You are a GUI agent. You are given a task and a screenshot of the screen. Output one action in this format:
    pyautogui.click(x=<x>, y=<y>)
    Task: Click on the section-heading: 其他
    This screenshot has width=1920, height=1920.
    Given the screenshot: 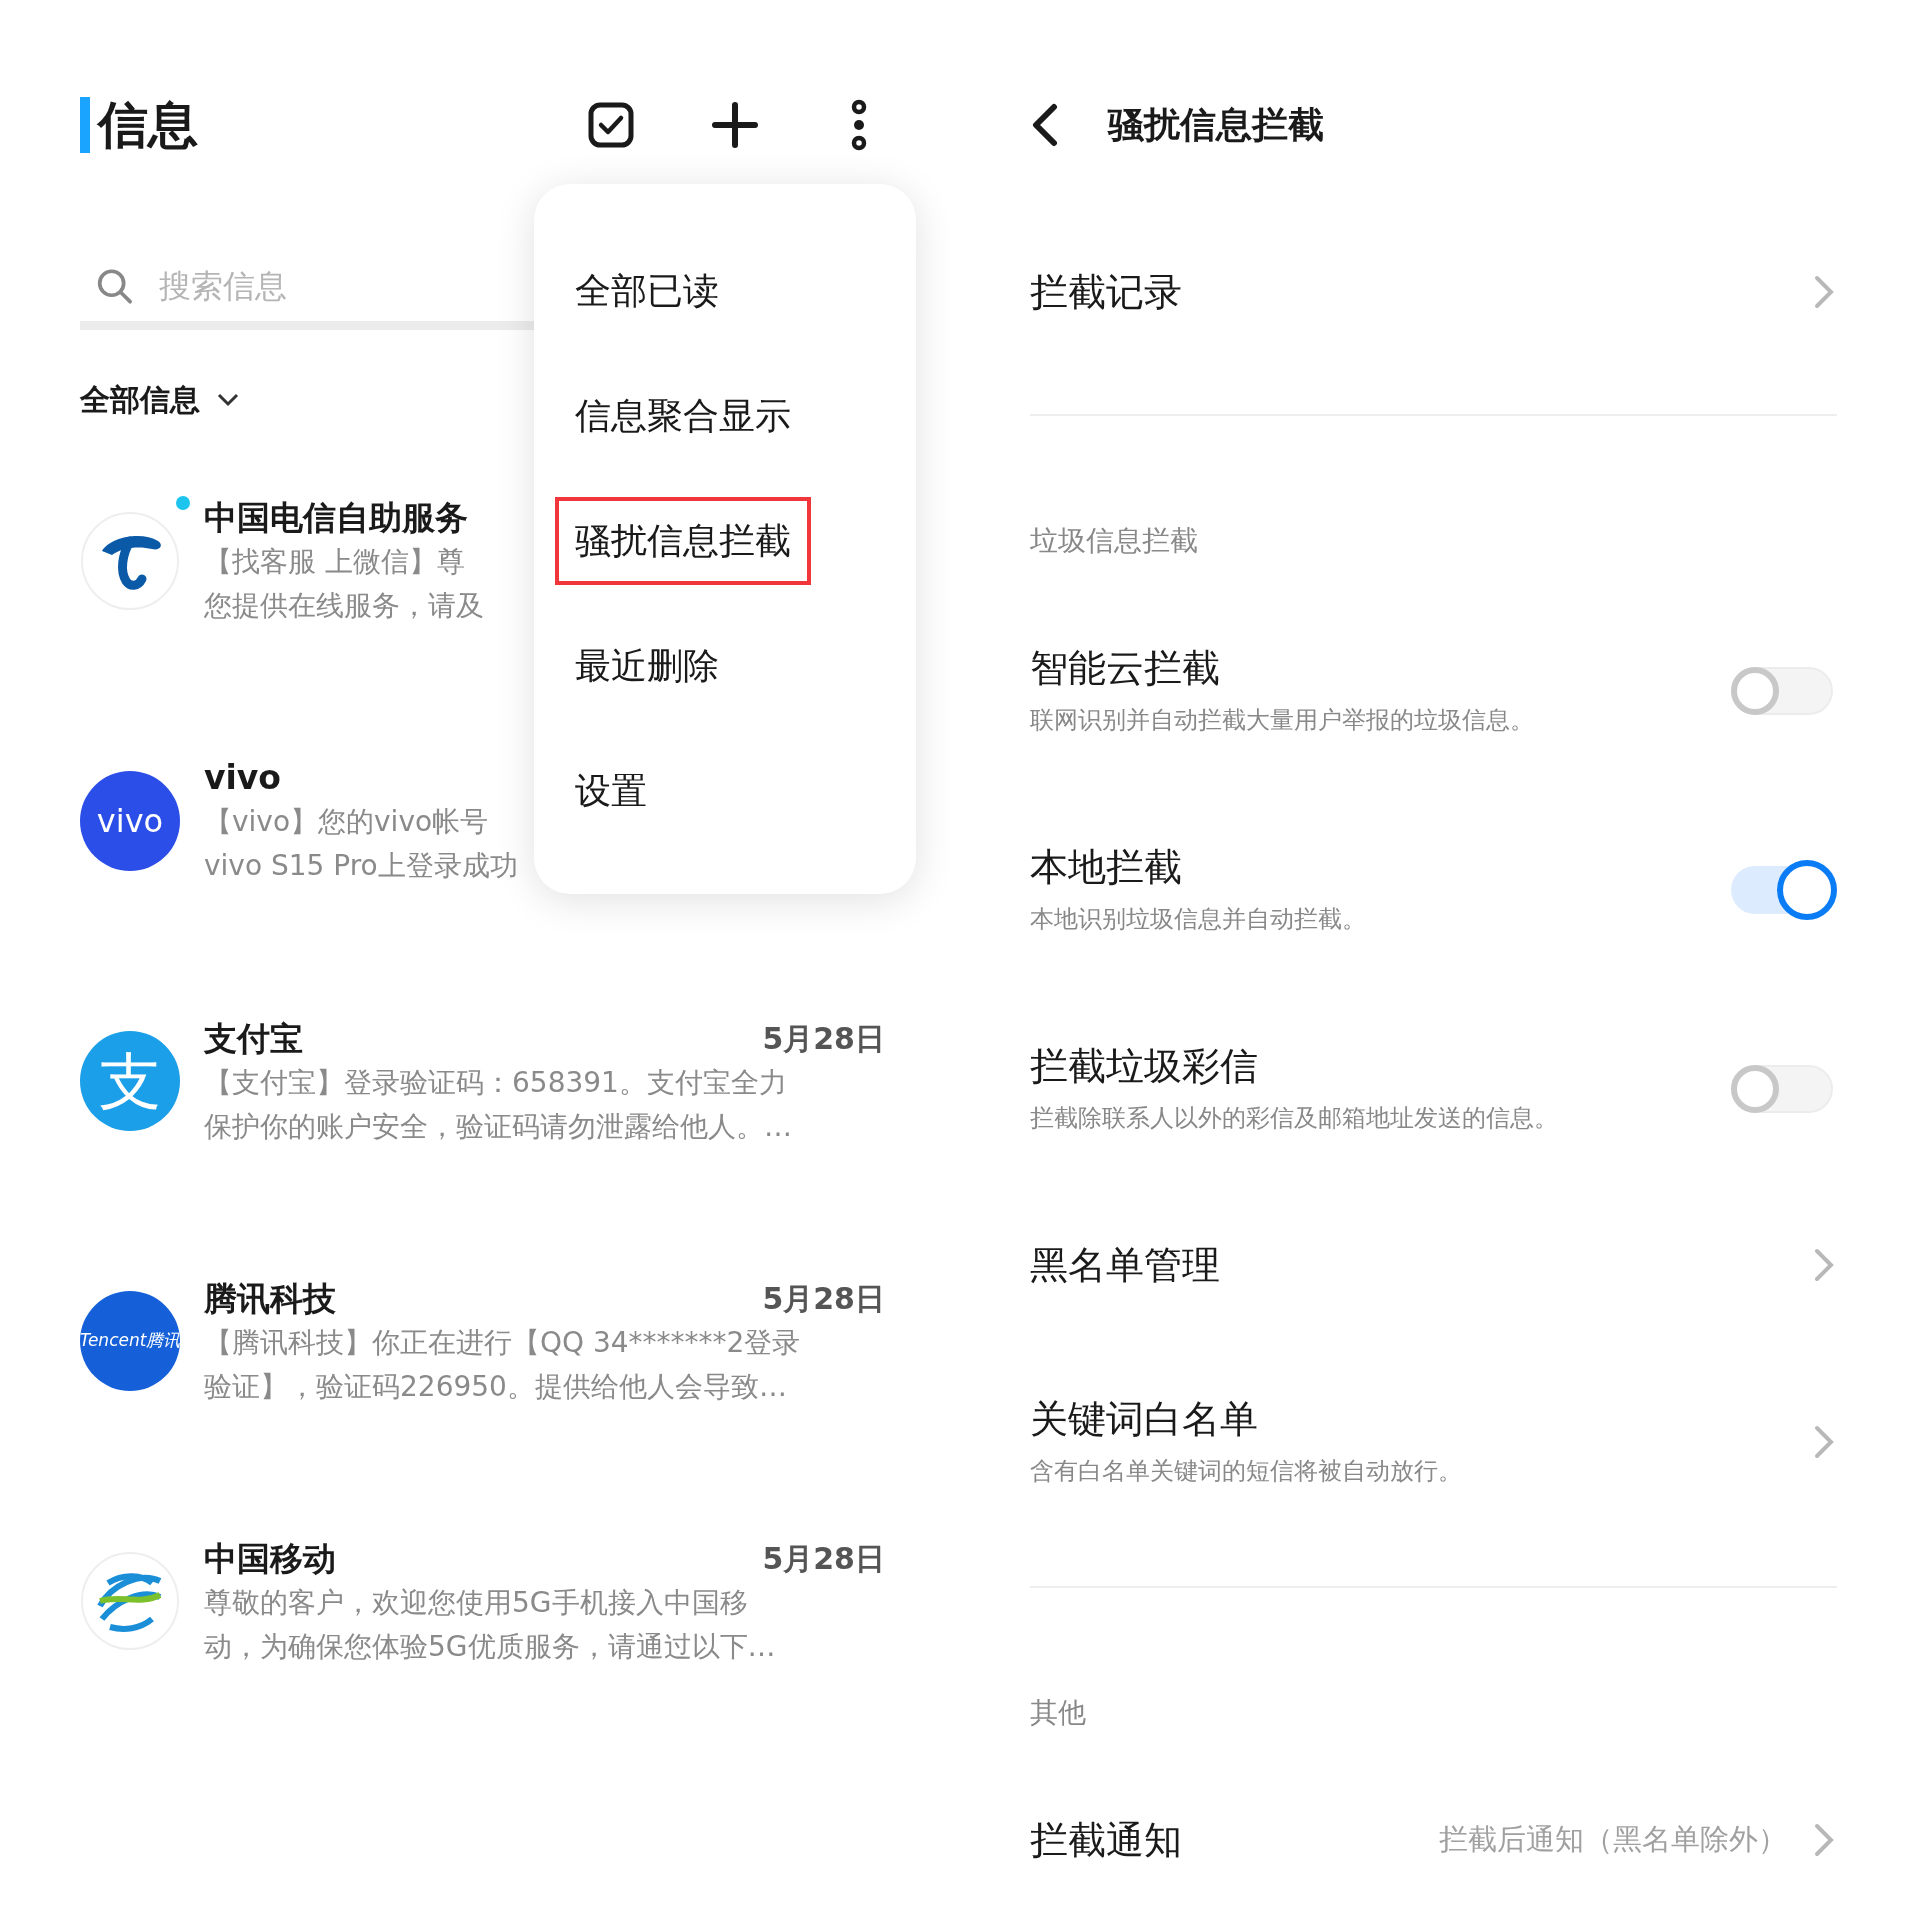 What is the action you would take?
    pyautogui.click(x=1058, y=1713)
    